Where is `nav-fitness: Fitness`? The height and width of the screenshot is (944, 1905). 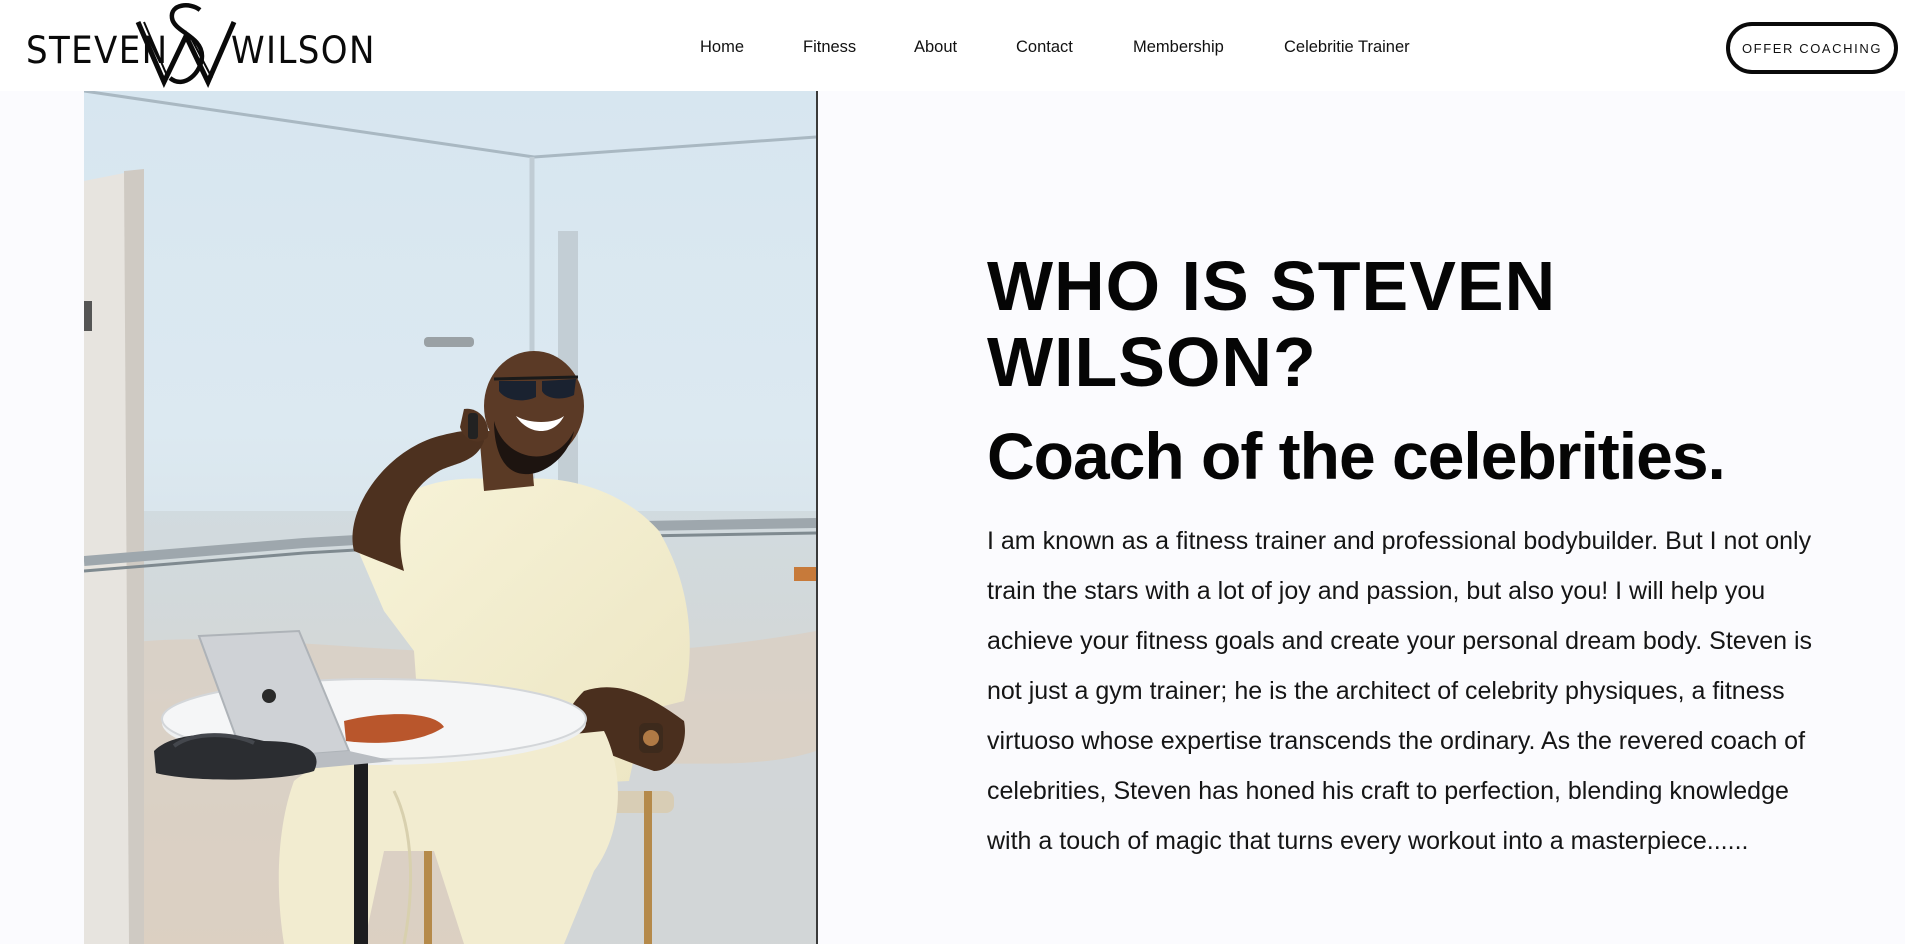 nav-fitness: Fitness is located at coordinates (829, 47).